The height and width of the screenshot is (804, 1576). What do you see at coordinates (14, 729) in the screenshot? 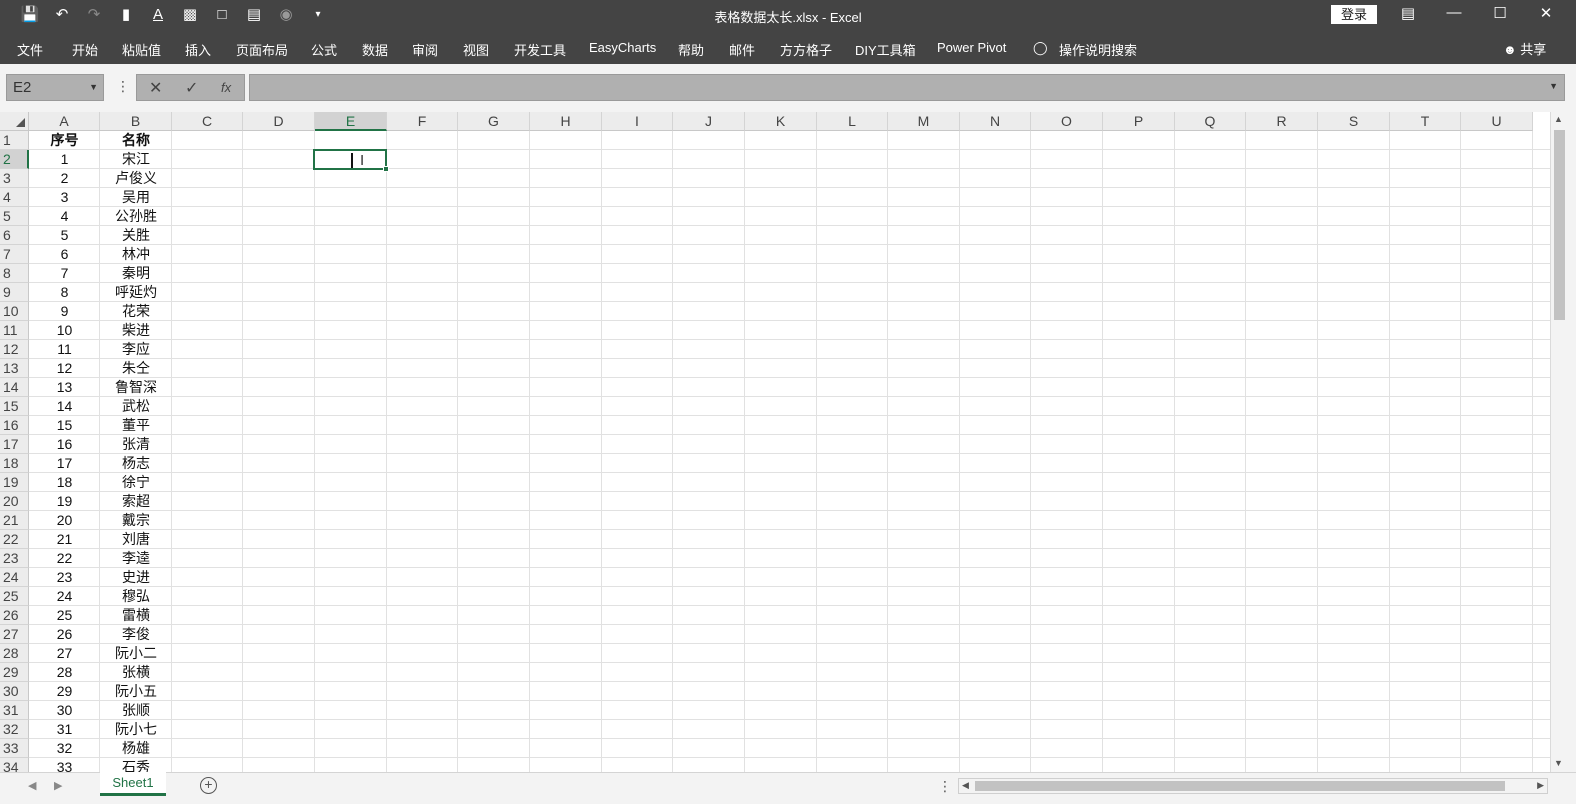
I see `row-header: 32` at bounding box center [14, 729].